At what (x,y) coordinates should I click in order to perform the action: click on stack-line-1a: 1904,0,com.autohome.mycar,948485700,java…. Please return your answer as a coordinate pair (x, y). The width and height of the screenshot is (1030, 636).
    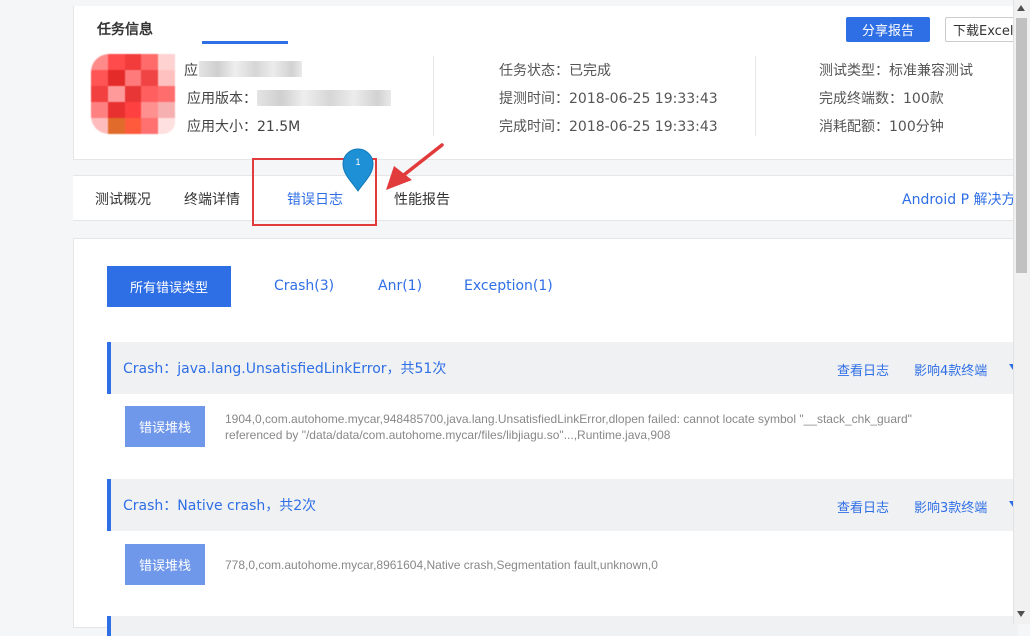
    Looking at the image, I should click on (568, 419).